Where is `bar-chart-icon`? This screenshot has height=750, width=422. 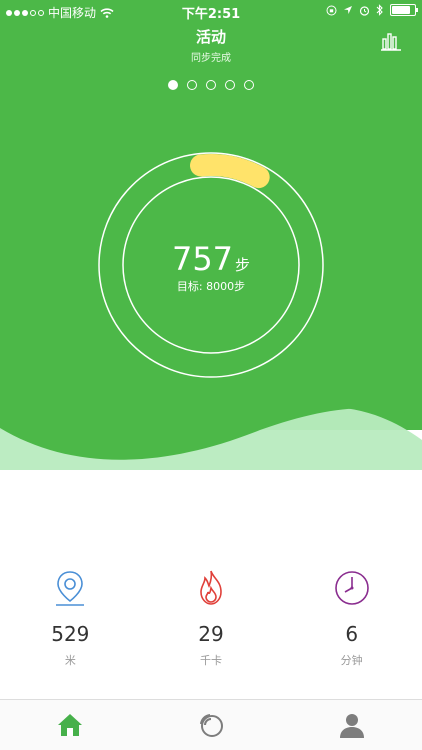
bar-chart-icon is located at coordinates (391, 41).